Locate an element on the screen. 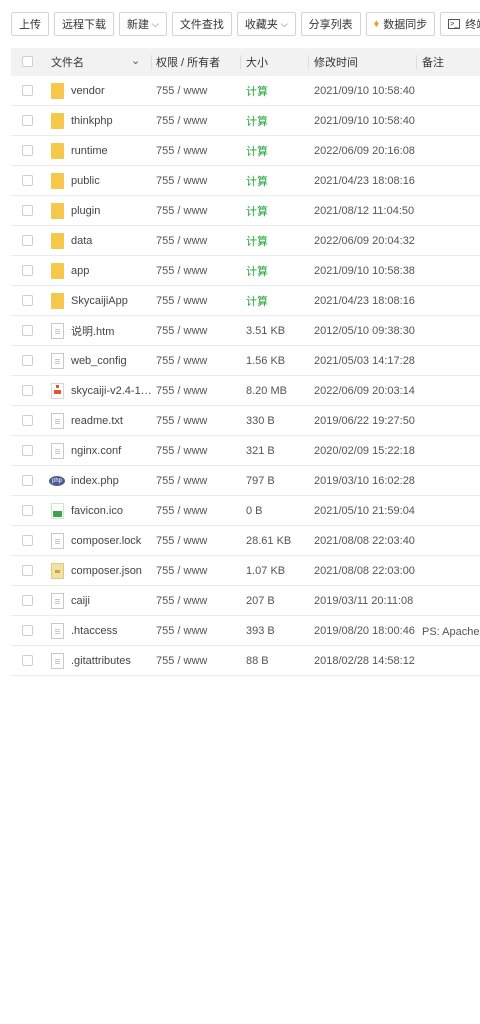 This screenshot has width=480, height=1024. header-perm: 权限 / 所有者 is located at coordinates (188, 62).